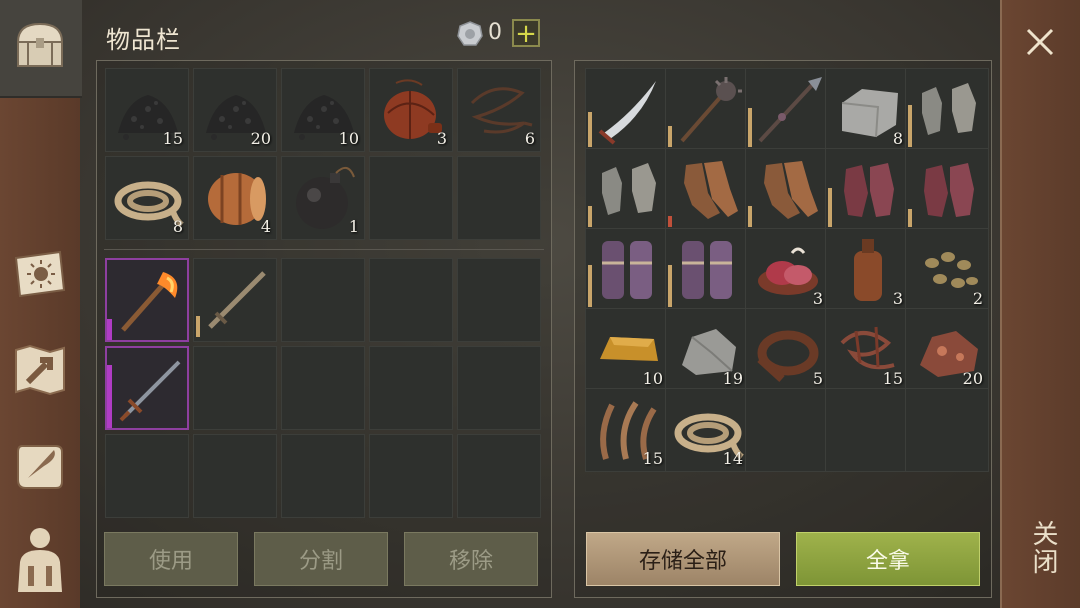 The image size is (1080, 608). What do you see at coordinates (732, 378) in the screenshot?
I see `item-count: 19` at bounding box center [732, 378].